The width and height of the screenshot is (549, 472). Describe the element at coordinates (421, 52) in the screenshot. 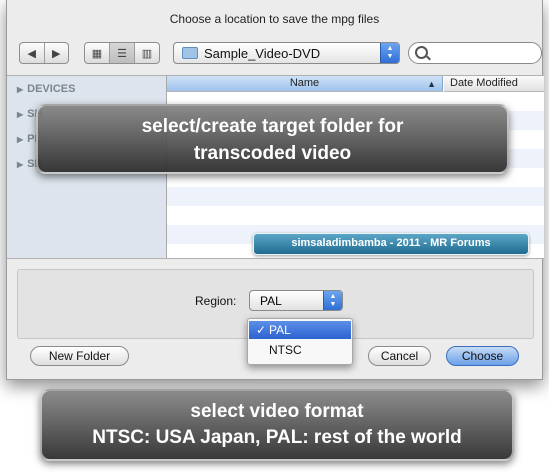

I see `search-icon` at that location.